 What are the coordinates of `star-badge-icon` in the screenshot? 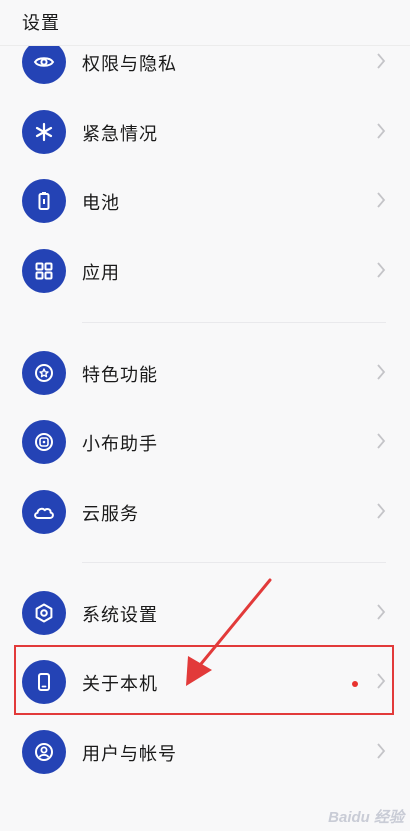 It's located at (44, 373).